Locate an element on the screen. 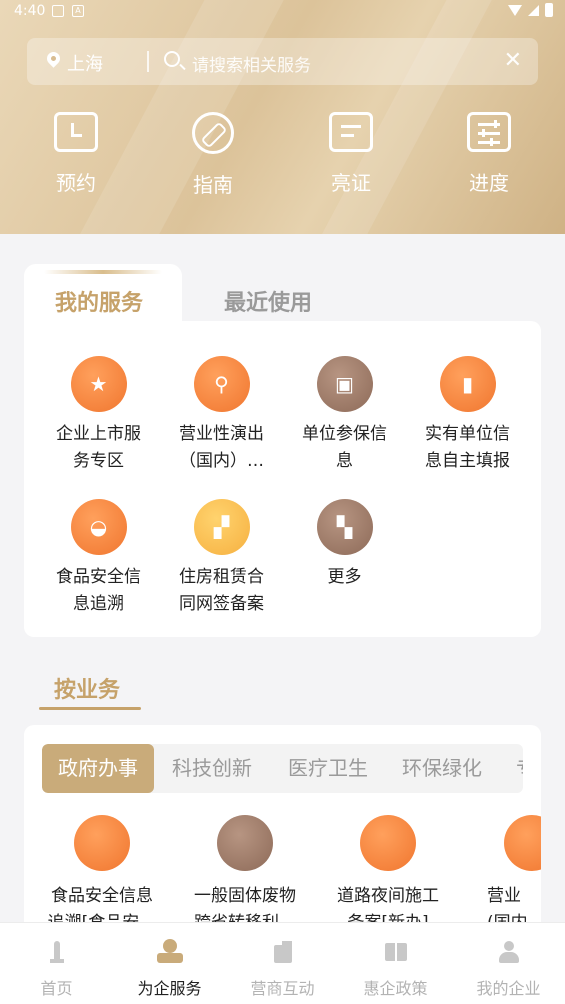  tab-highlight is located at coordinates (103, 272).